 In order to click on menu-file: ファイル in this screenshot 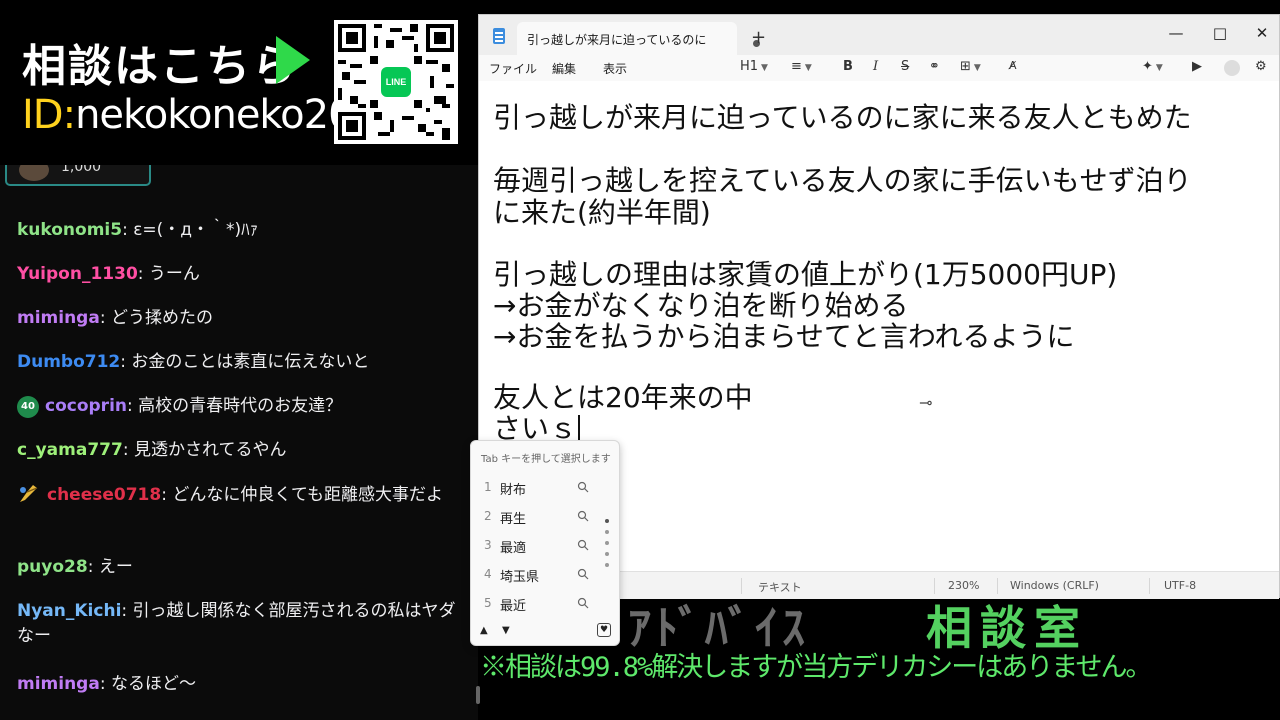, I will do `click(513, 68)`.